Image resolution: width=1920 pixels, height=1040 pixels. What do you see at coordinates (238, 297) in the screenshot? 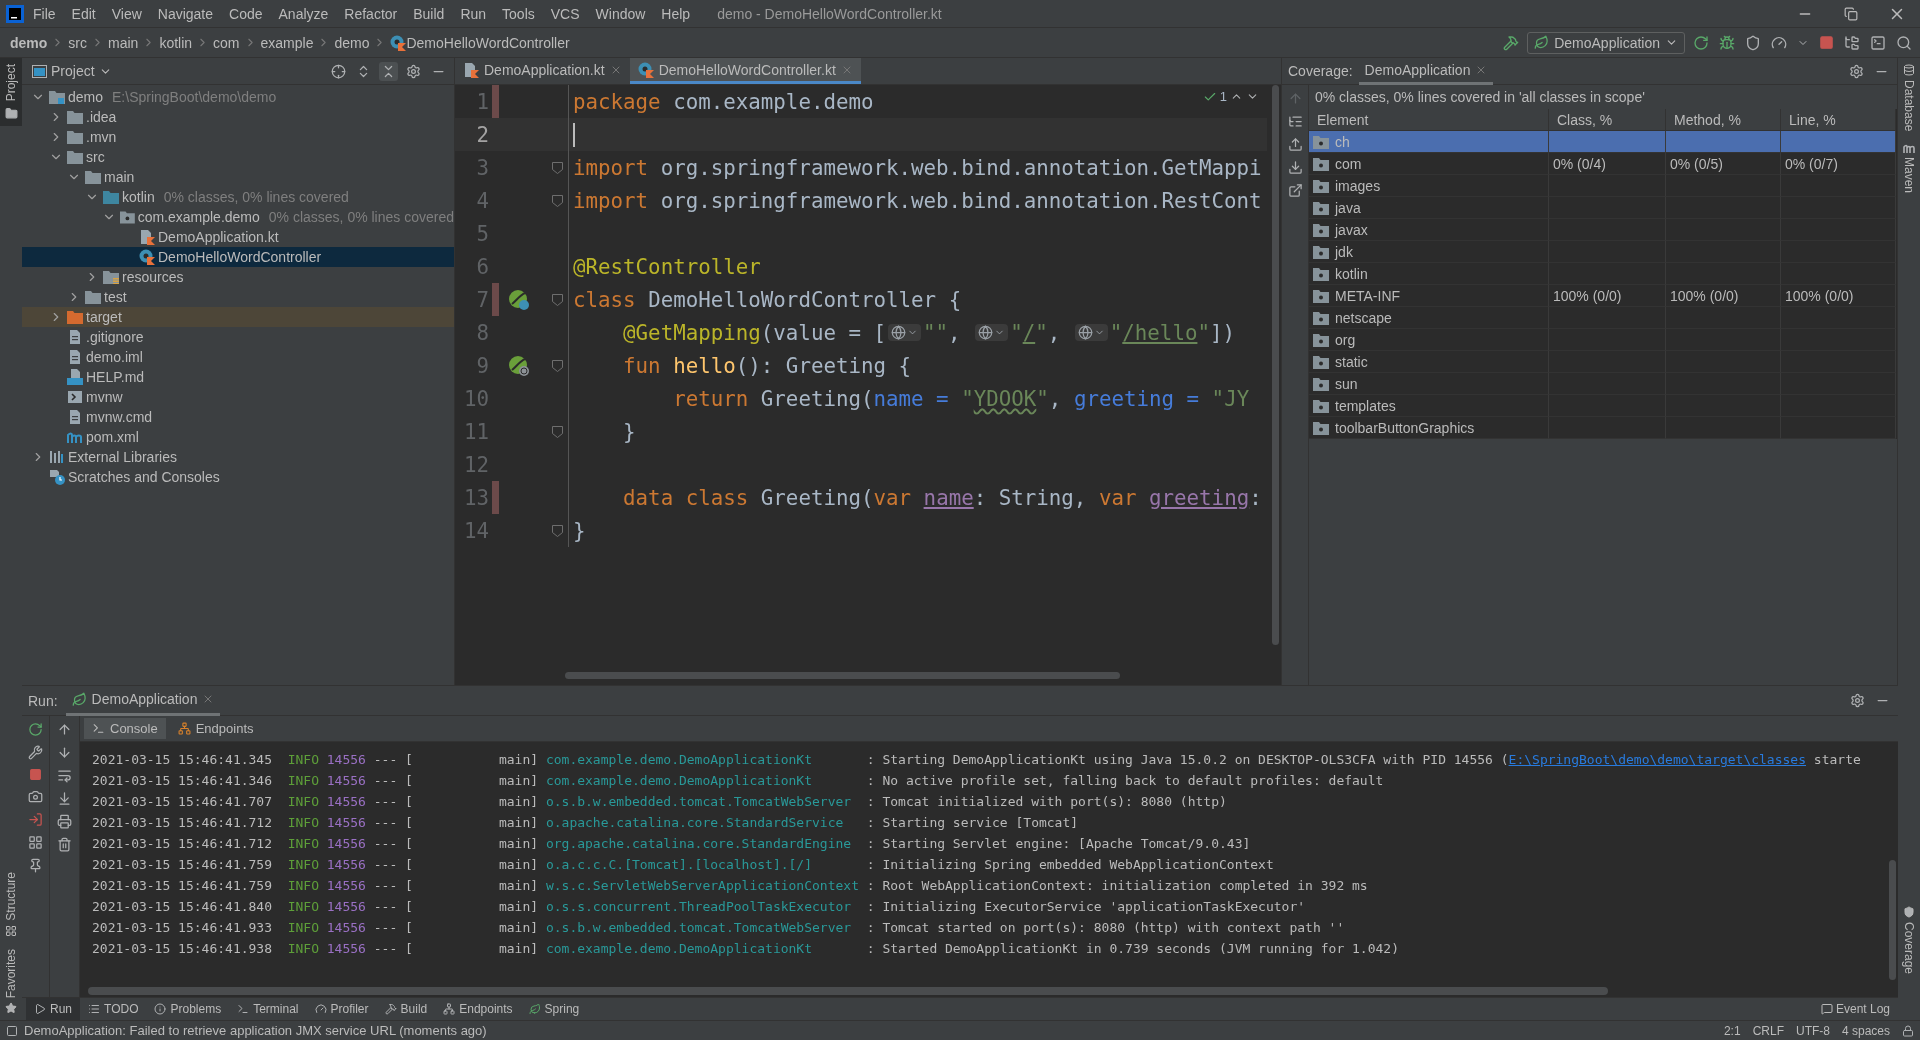
I see `tree-item: test` at bounding box center [238, 297].